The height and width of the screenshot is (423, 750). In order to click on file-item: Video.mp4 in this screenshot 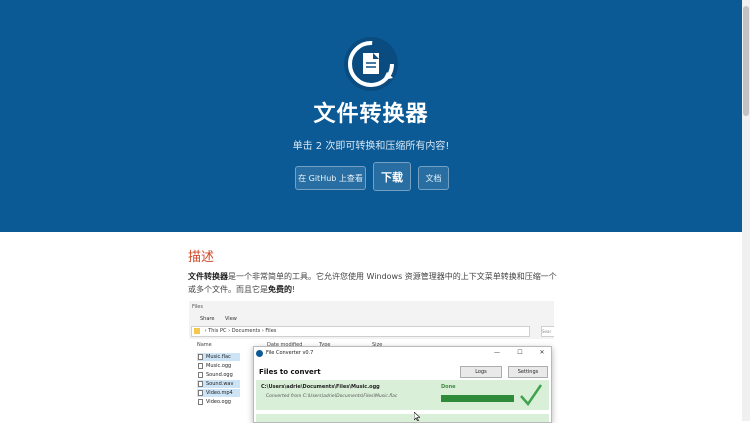, I will do `click(218, 393)`.